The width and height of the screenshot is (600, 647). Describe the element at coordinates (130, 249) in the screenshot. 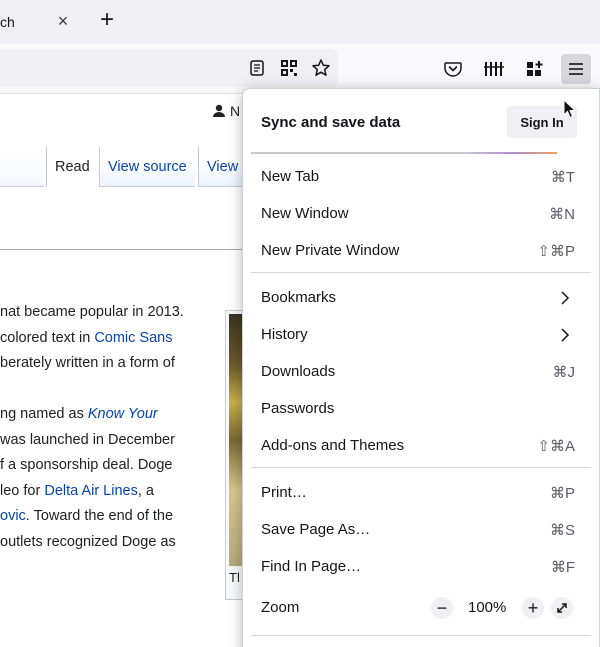

I see `content-divider` at that location.